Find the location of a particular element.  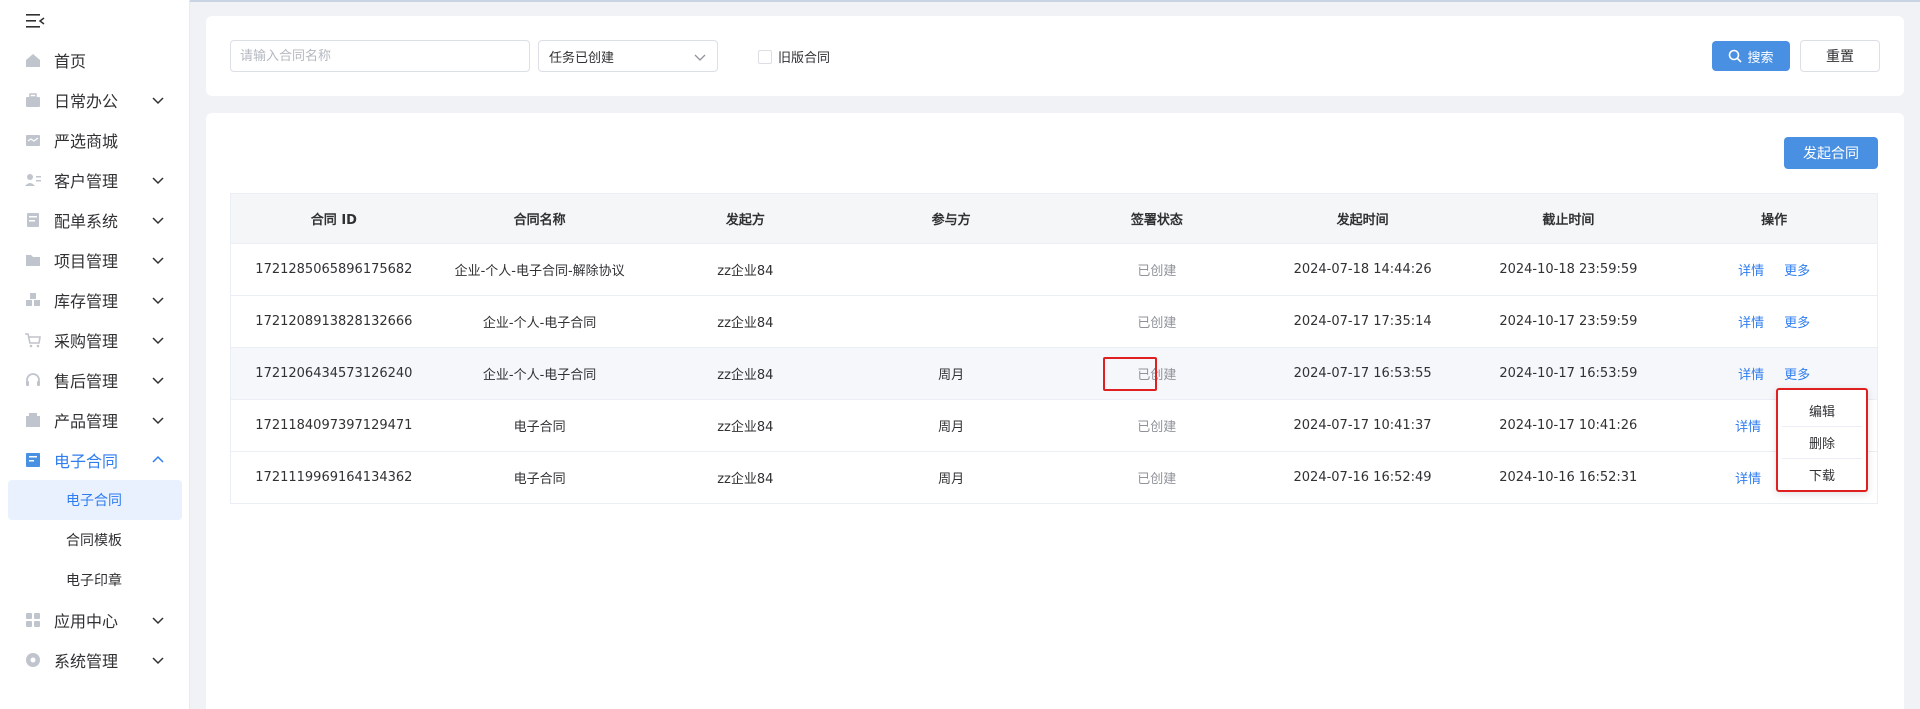

sidebar-item-label: 产品管理 is located at coordinates (86, 421).